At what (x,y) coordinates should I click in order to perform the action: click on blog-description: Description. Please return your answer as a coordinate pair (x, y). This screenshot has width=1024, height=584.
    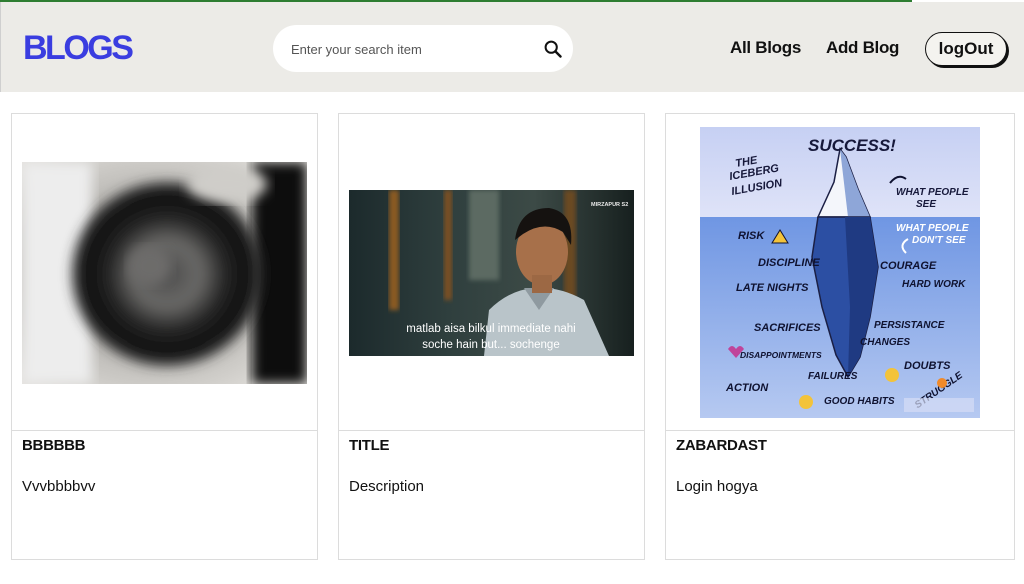
    Looking at the image, I should click on (387, 486).